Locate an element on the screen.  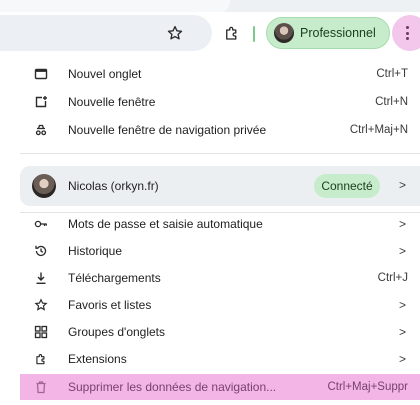
profile-name: Nicolas (orkyn.fr) is located at coordinates (113, 186).